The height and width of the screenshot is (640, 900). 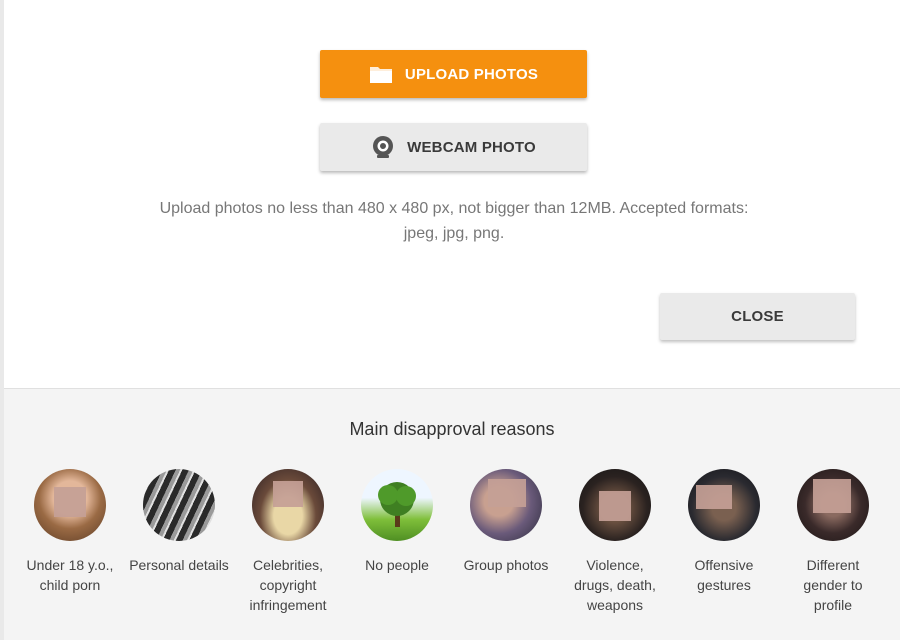 What do you see at coordinates (471, 74) in the screenshot?
I see `upload-photos-label: UPLOAD PHOTOS` at bounding box center [471, 74].